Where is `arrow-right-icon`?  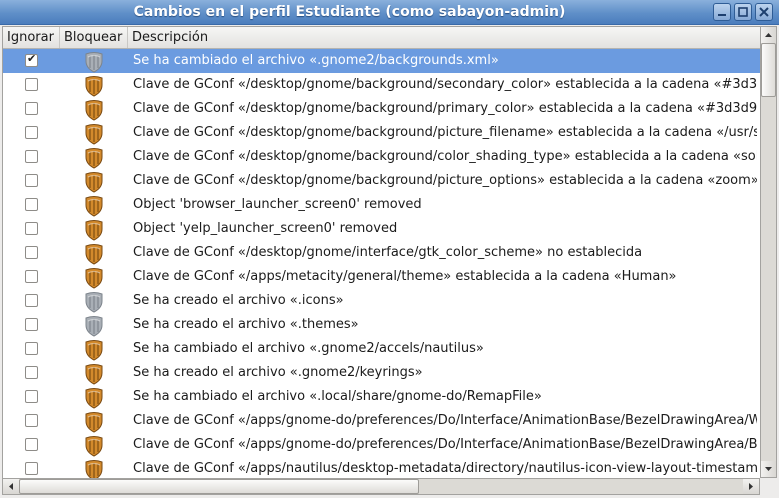 arrow-right-icon is located at coordinates (751, 486).